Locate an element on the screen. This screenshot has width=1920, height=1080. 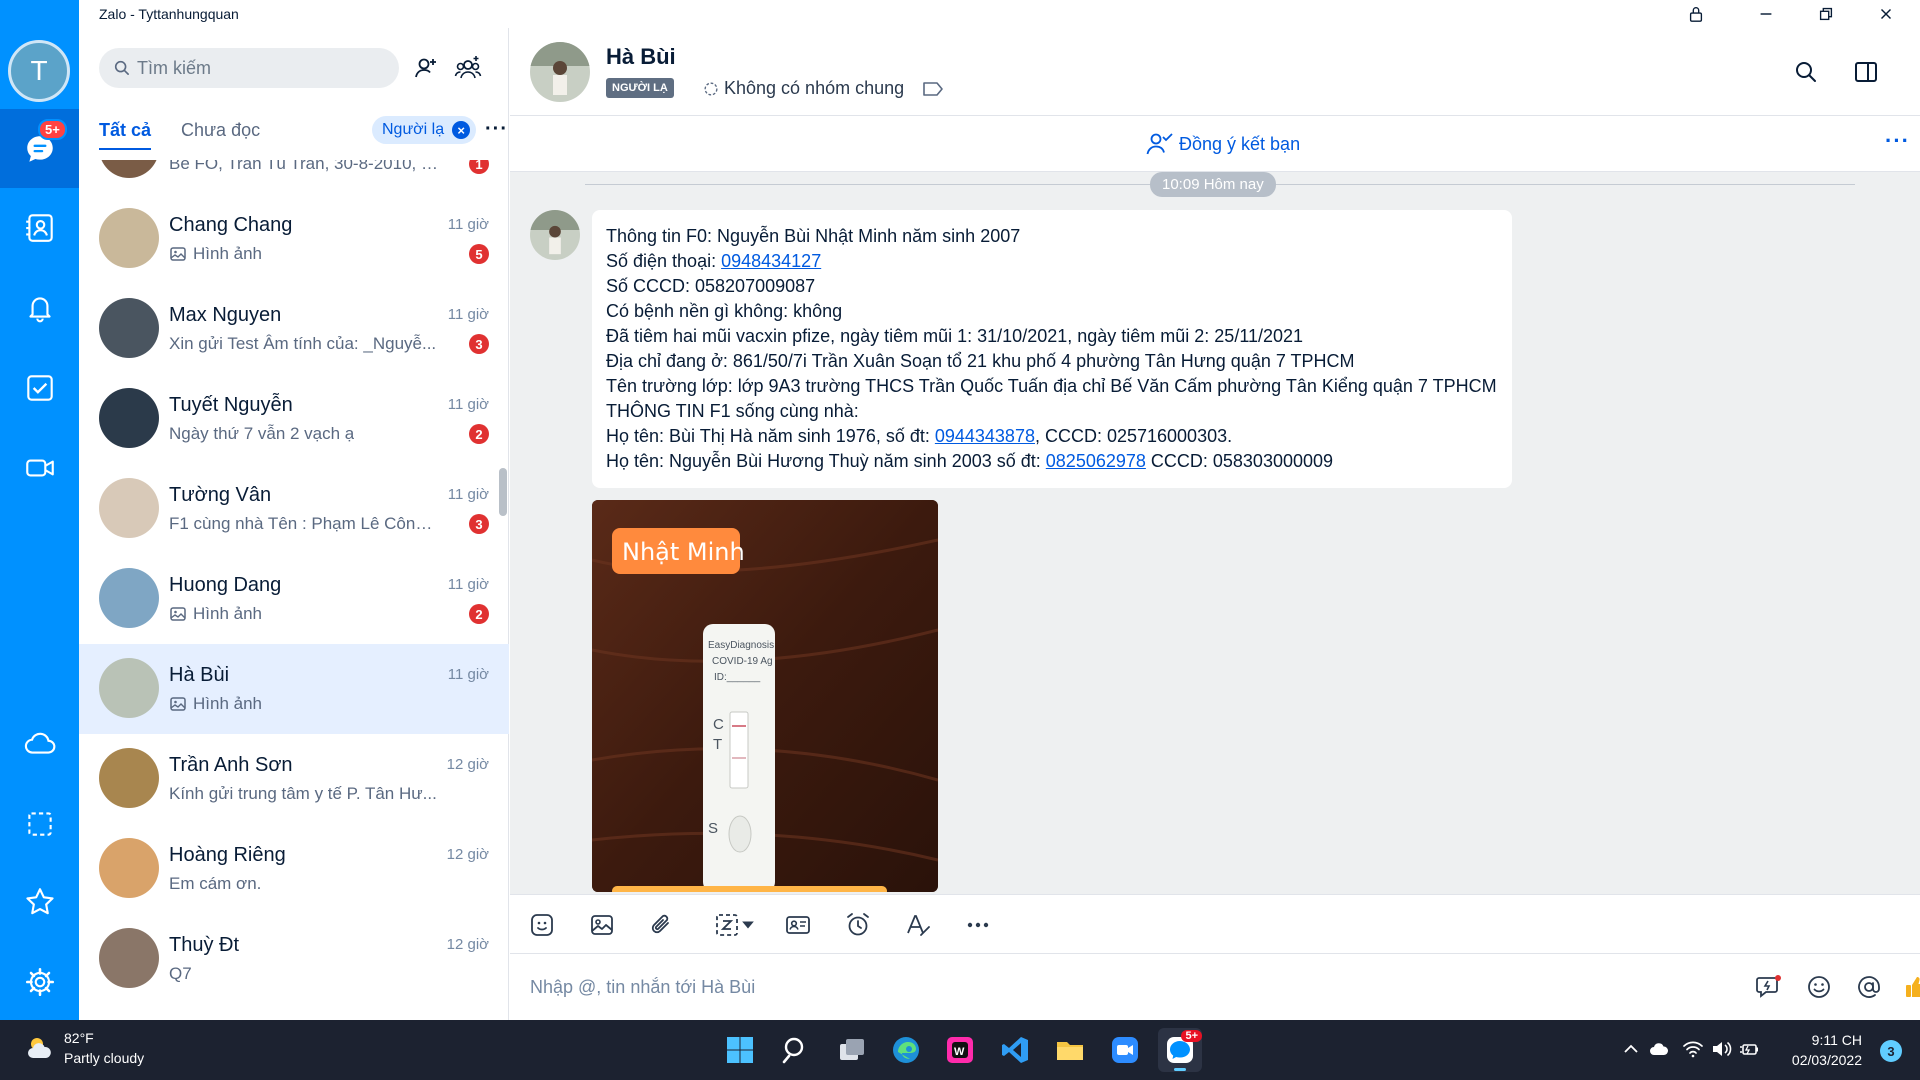
taskbar-clock: 9:11 CH 02/03/2022 is located at coordinates (1827, 1050).